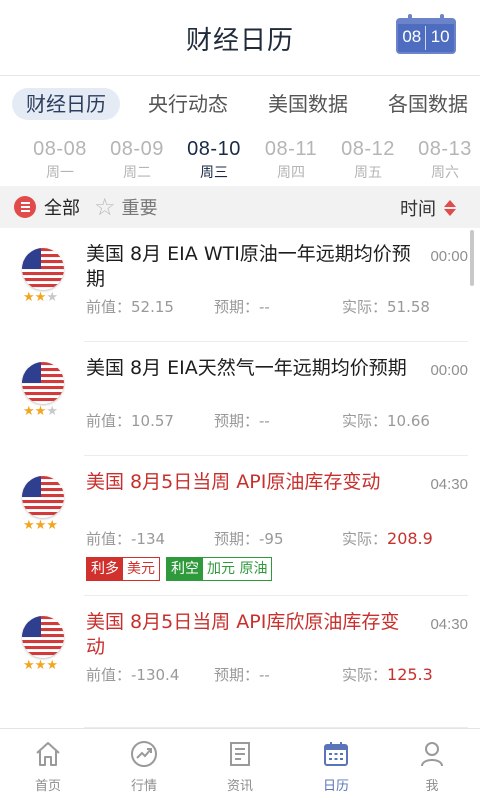 The height and width of the screenshot is (800, 480). I want to click on star-empty-icon: ★, so click(52, 297).